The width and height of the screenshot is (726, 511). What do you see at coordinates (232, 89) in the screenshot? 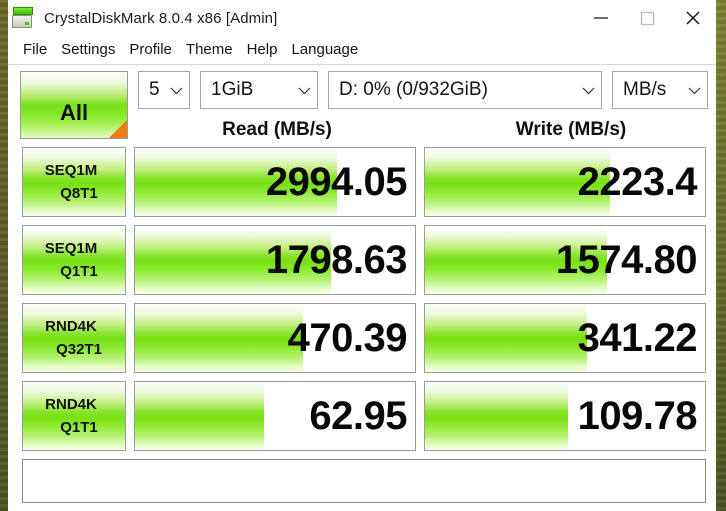
I see `test-size-value: 1GiB` at bounding box center [232, 89].